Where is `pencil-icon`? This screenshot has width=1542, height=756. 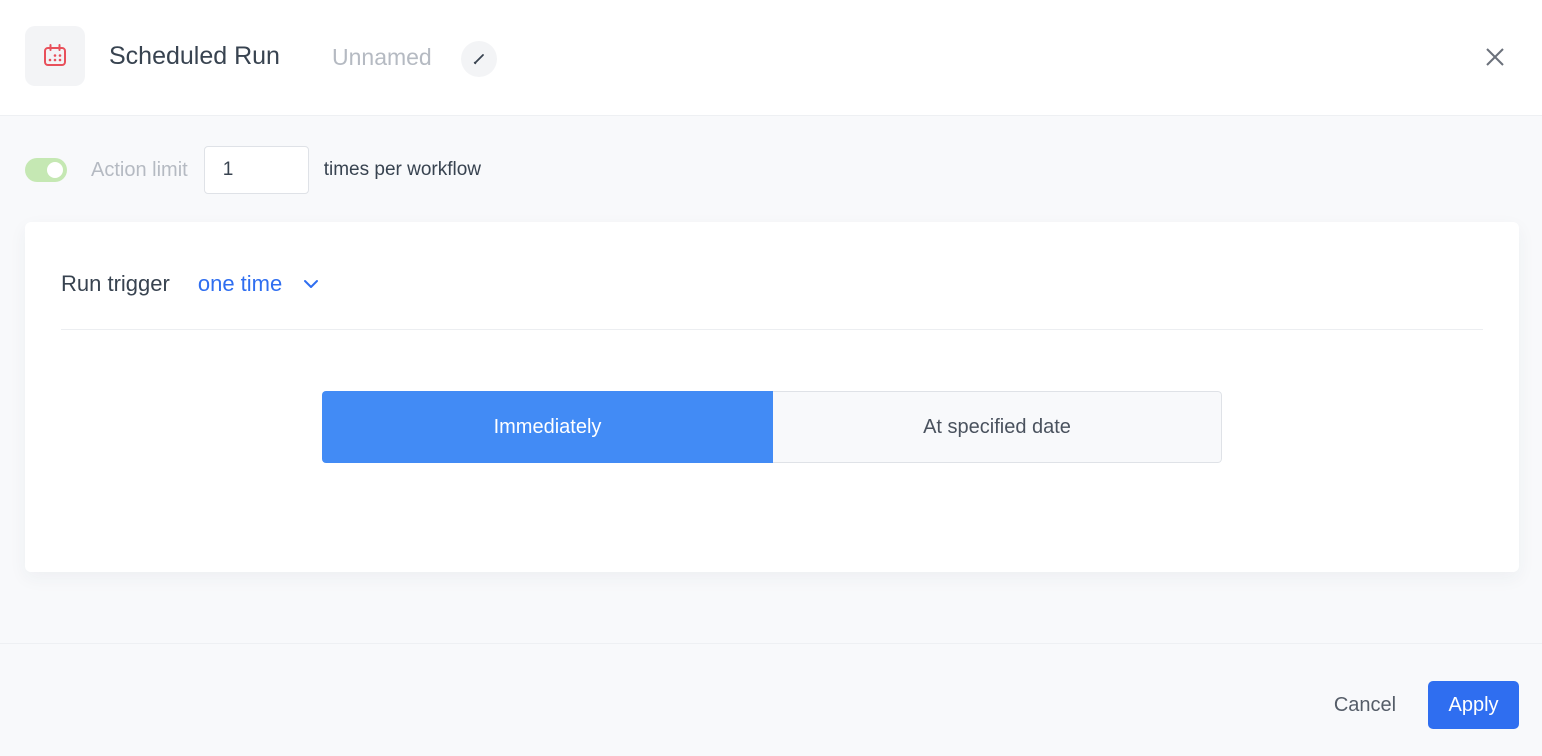 pencil-icon is located at coordinates (478, 59).